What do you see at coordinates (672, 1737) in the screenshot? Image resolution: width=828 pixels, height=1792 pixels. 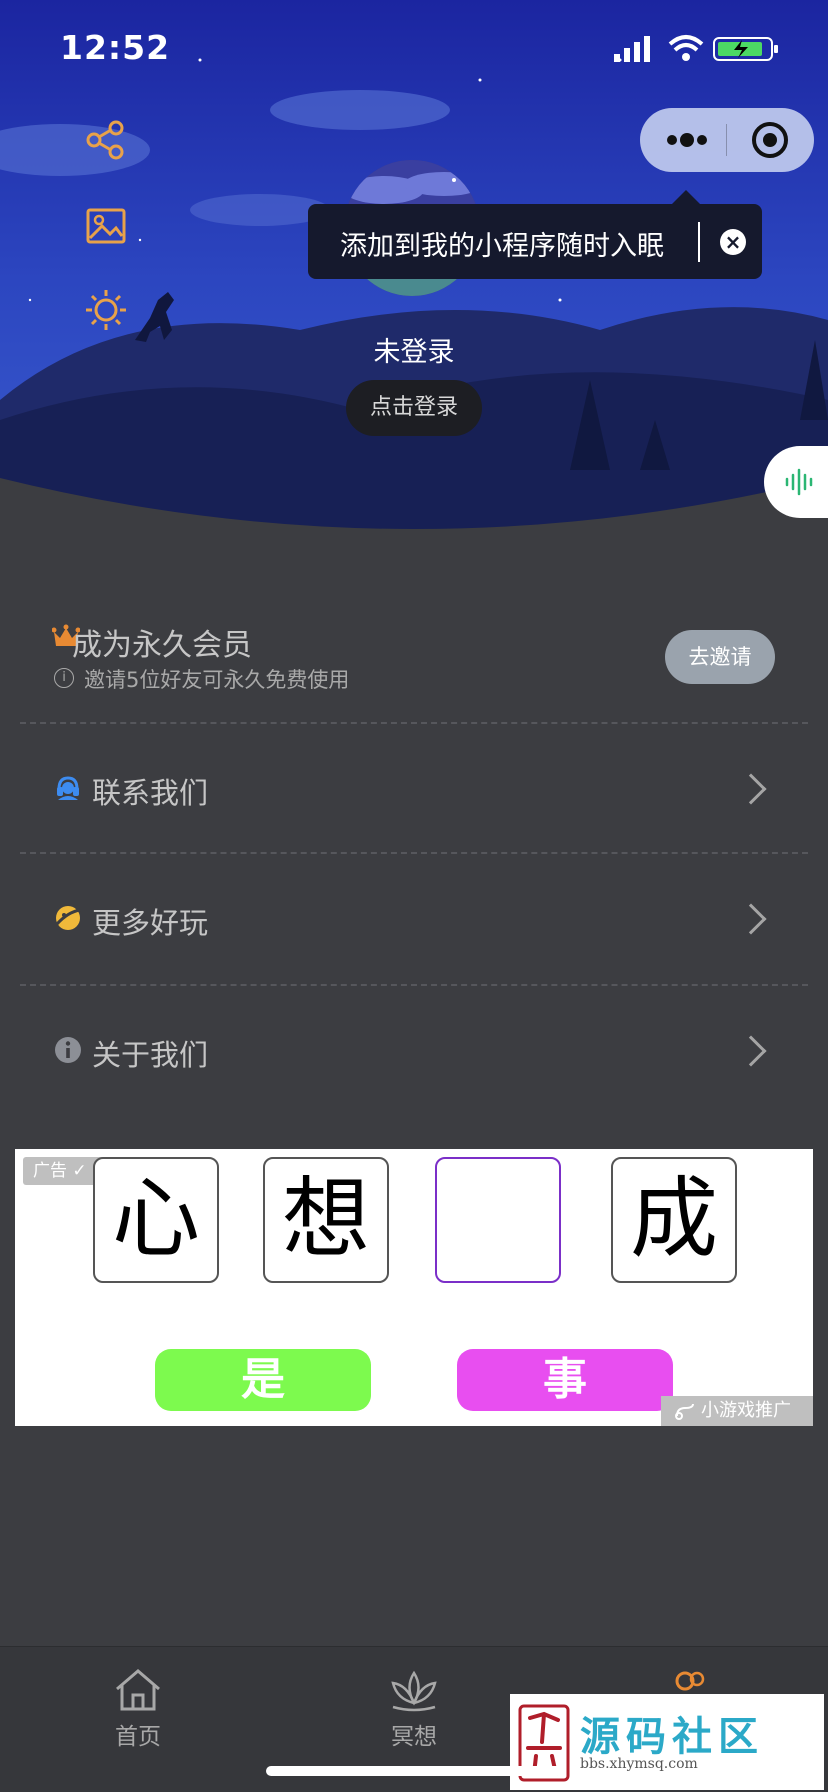 I see `watermark-title: 源码社区` at bounding box center [672, 1737].